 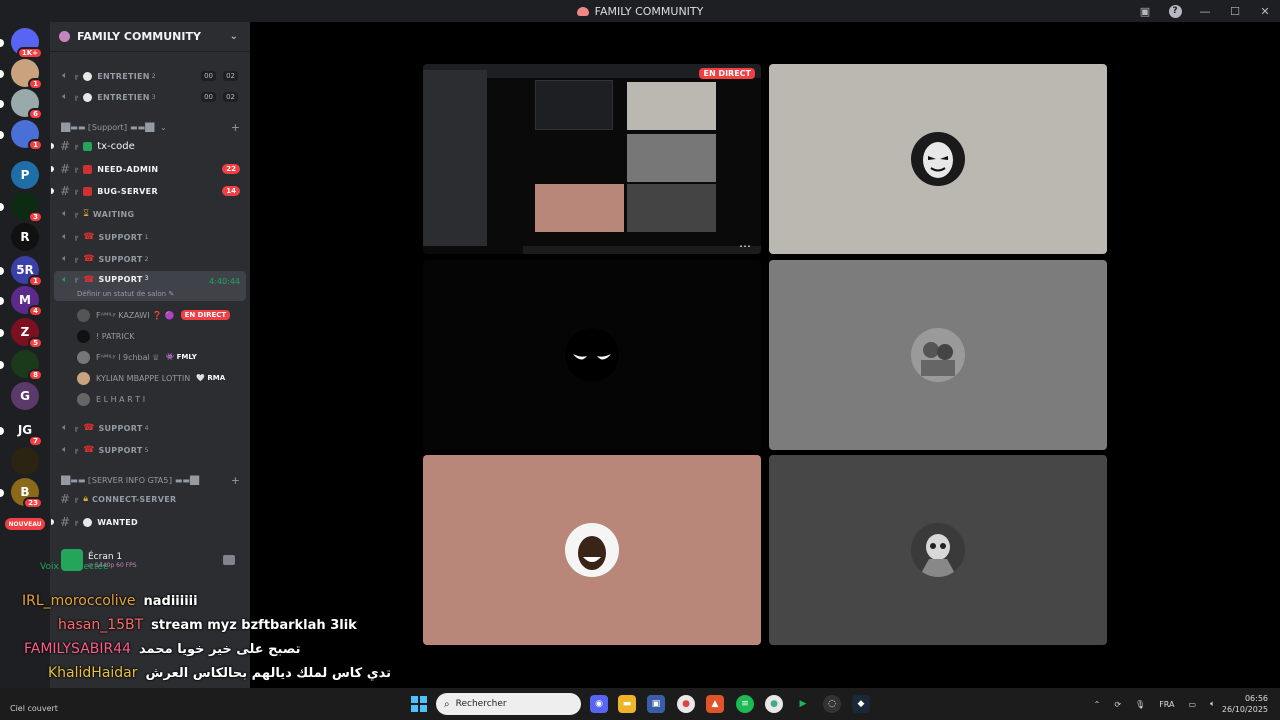 I want to click on channel-bug-server: # ╔ BUG-SERVER 14, so click(x=148, y=191).